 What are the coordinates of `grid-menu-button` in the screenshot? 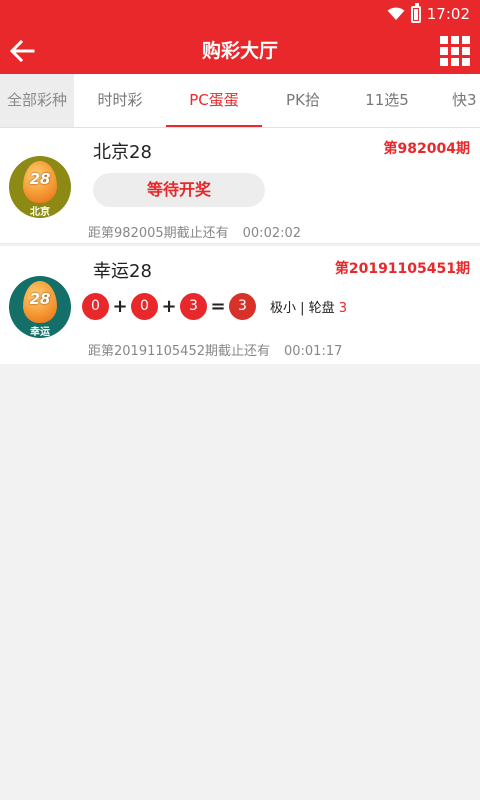 It's located at (455, 51).